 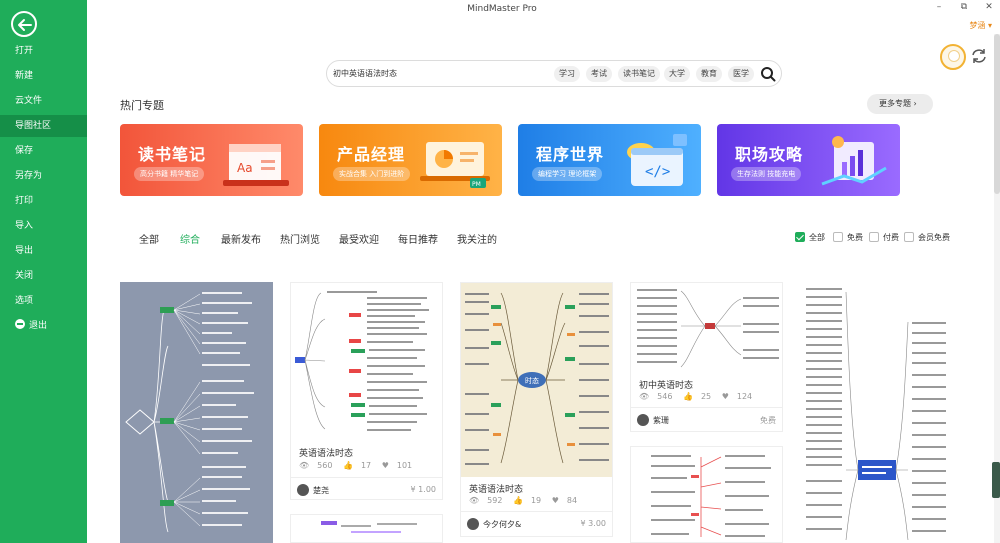 I want to click on exit-icon, so click(x=20, y=324).